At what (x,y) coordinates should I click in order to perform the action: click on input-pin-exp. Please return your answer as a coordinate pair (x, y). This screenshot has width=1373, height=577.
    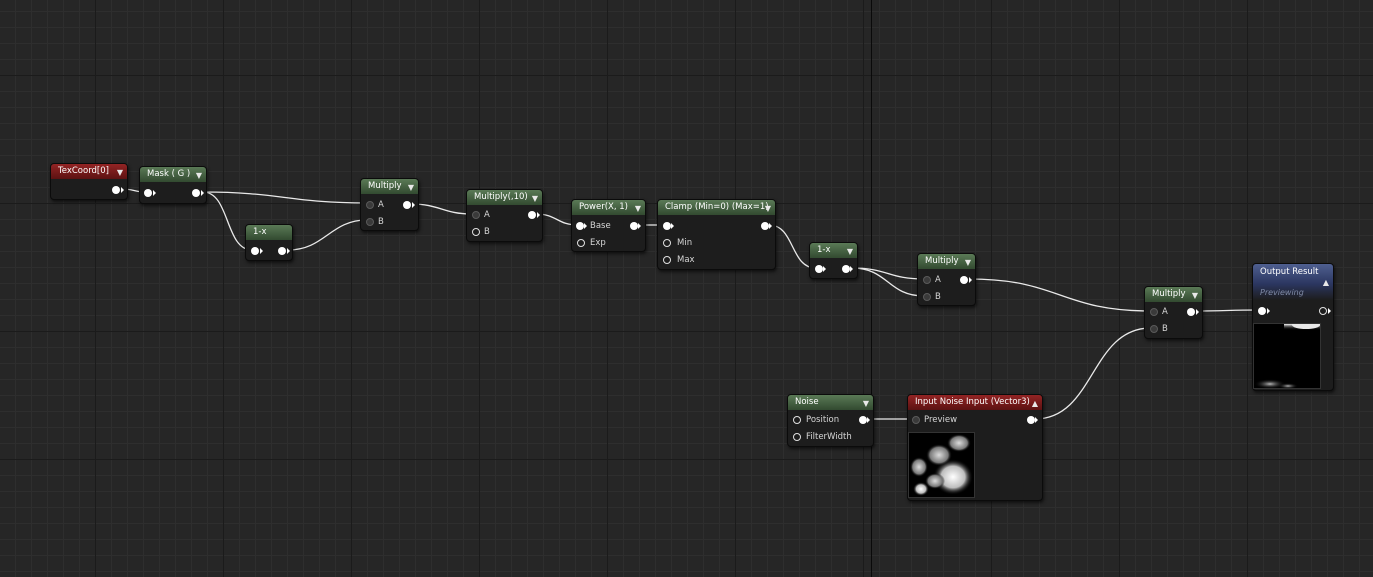
    Looking at the image, I should click on (581, 243).